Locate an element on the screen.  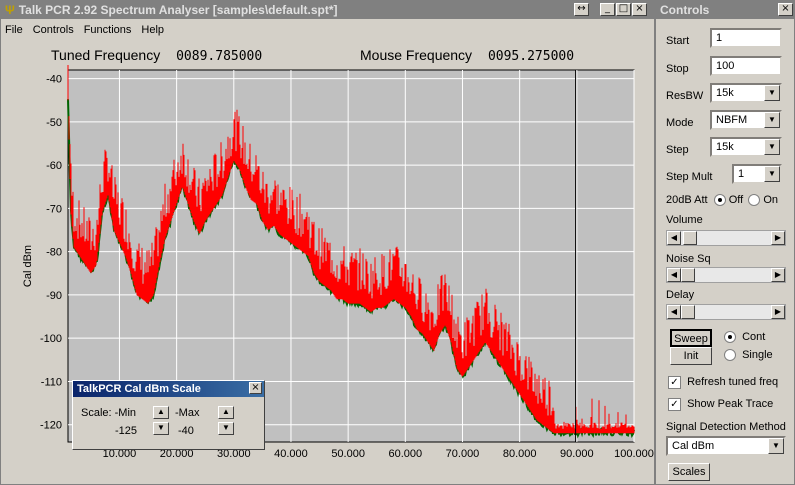
resbw-dropdown-icon: ▼ is located at coordinates (772, 93).